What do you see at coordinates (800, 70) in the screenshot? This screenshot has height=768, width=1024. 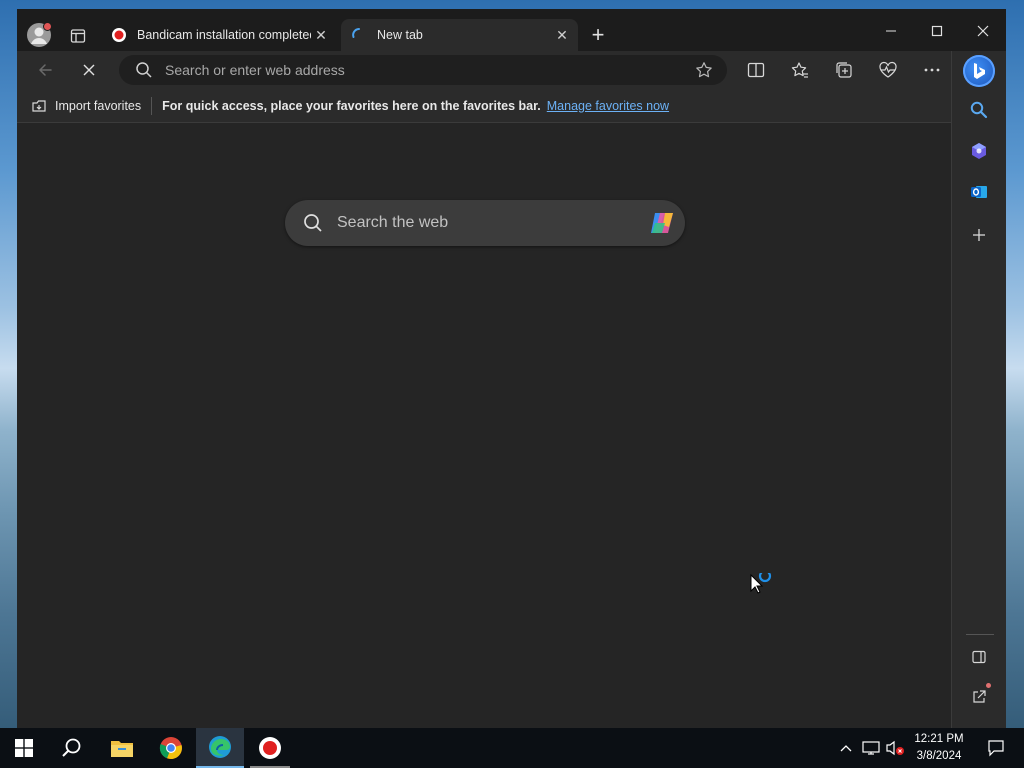 I see `favorites-icon` at bounding box center [800, 70].